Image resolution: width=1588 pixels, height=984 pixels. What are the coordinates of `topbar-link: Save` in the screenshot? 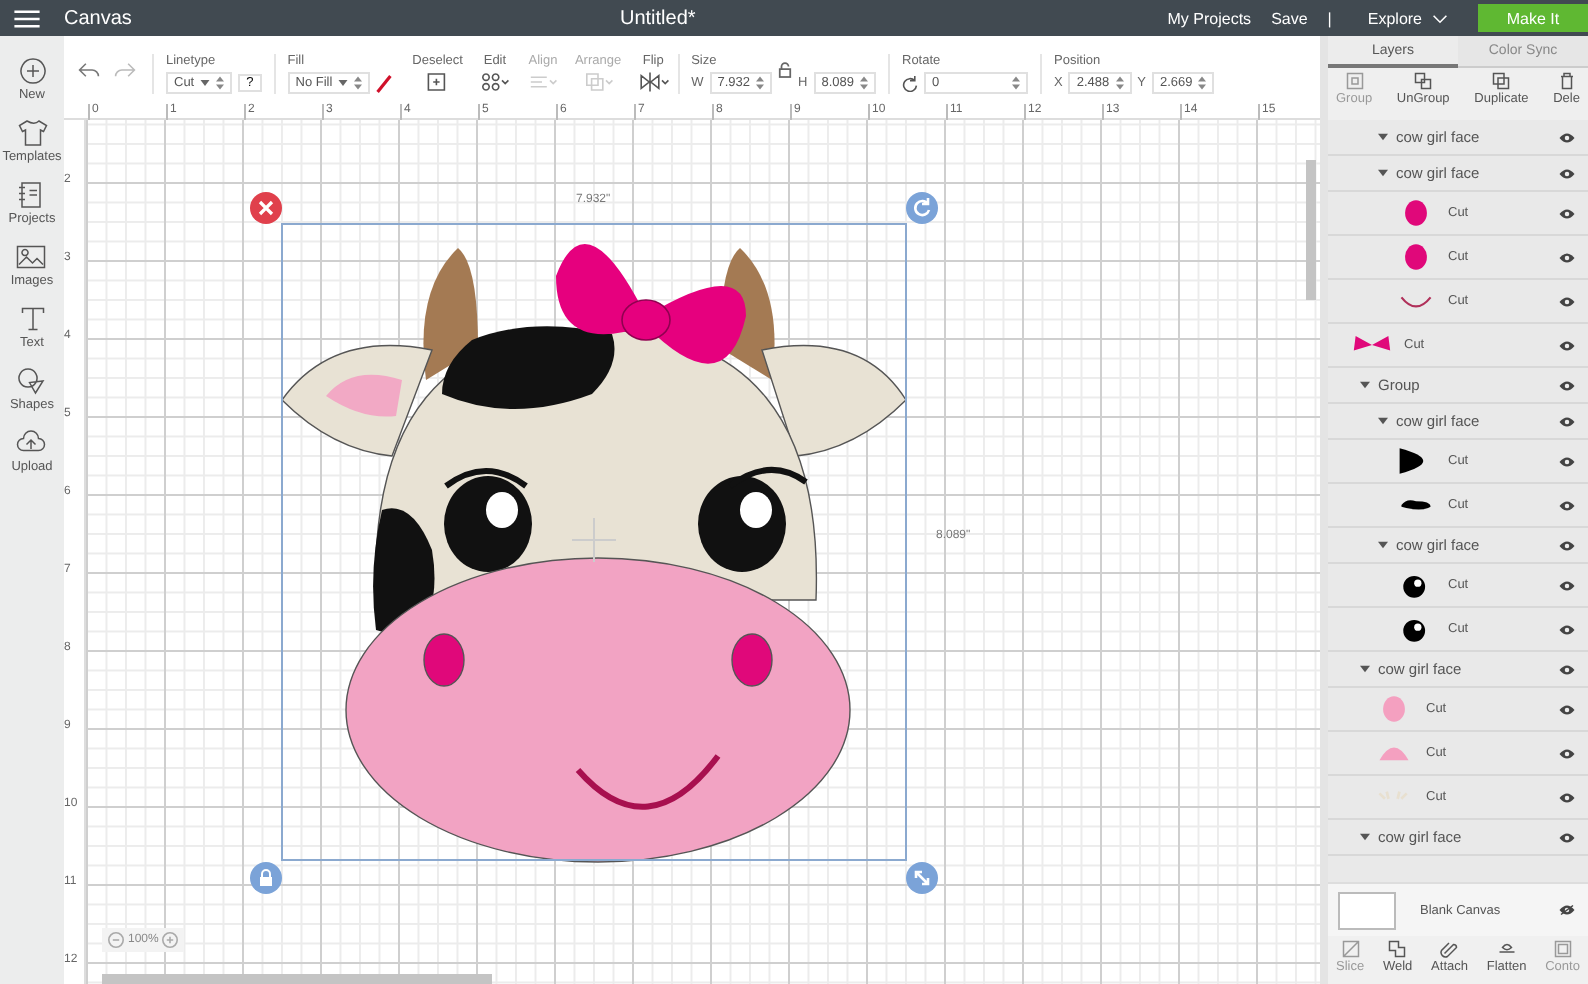 It's located at (1289, 18).